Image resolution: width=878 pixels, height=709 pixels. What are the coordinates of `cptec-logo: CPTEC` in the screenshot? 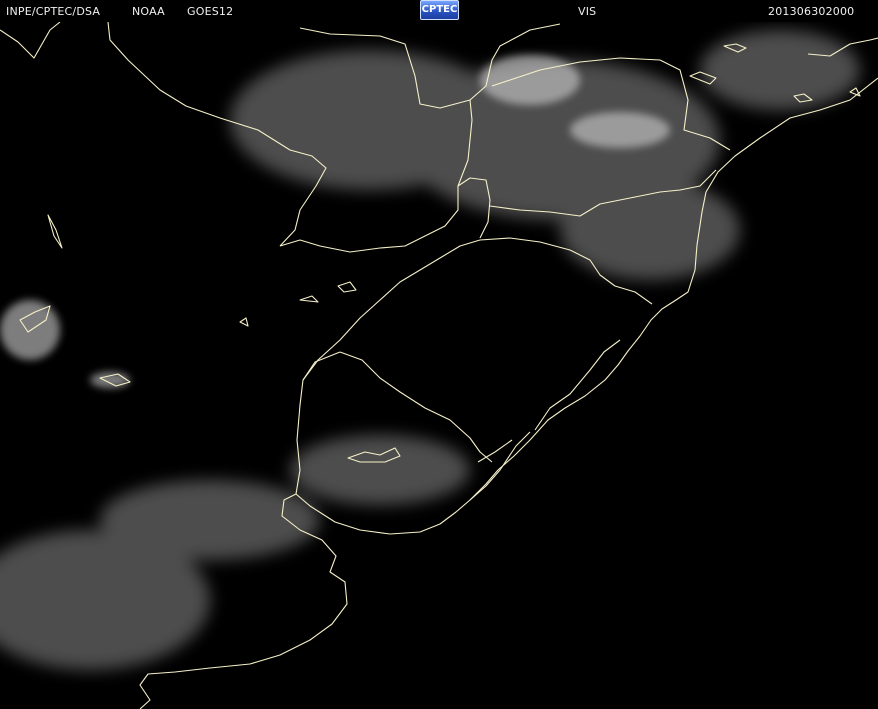 It's located at (439, 10).